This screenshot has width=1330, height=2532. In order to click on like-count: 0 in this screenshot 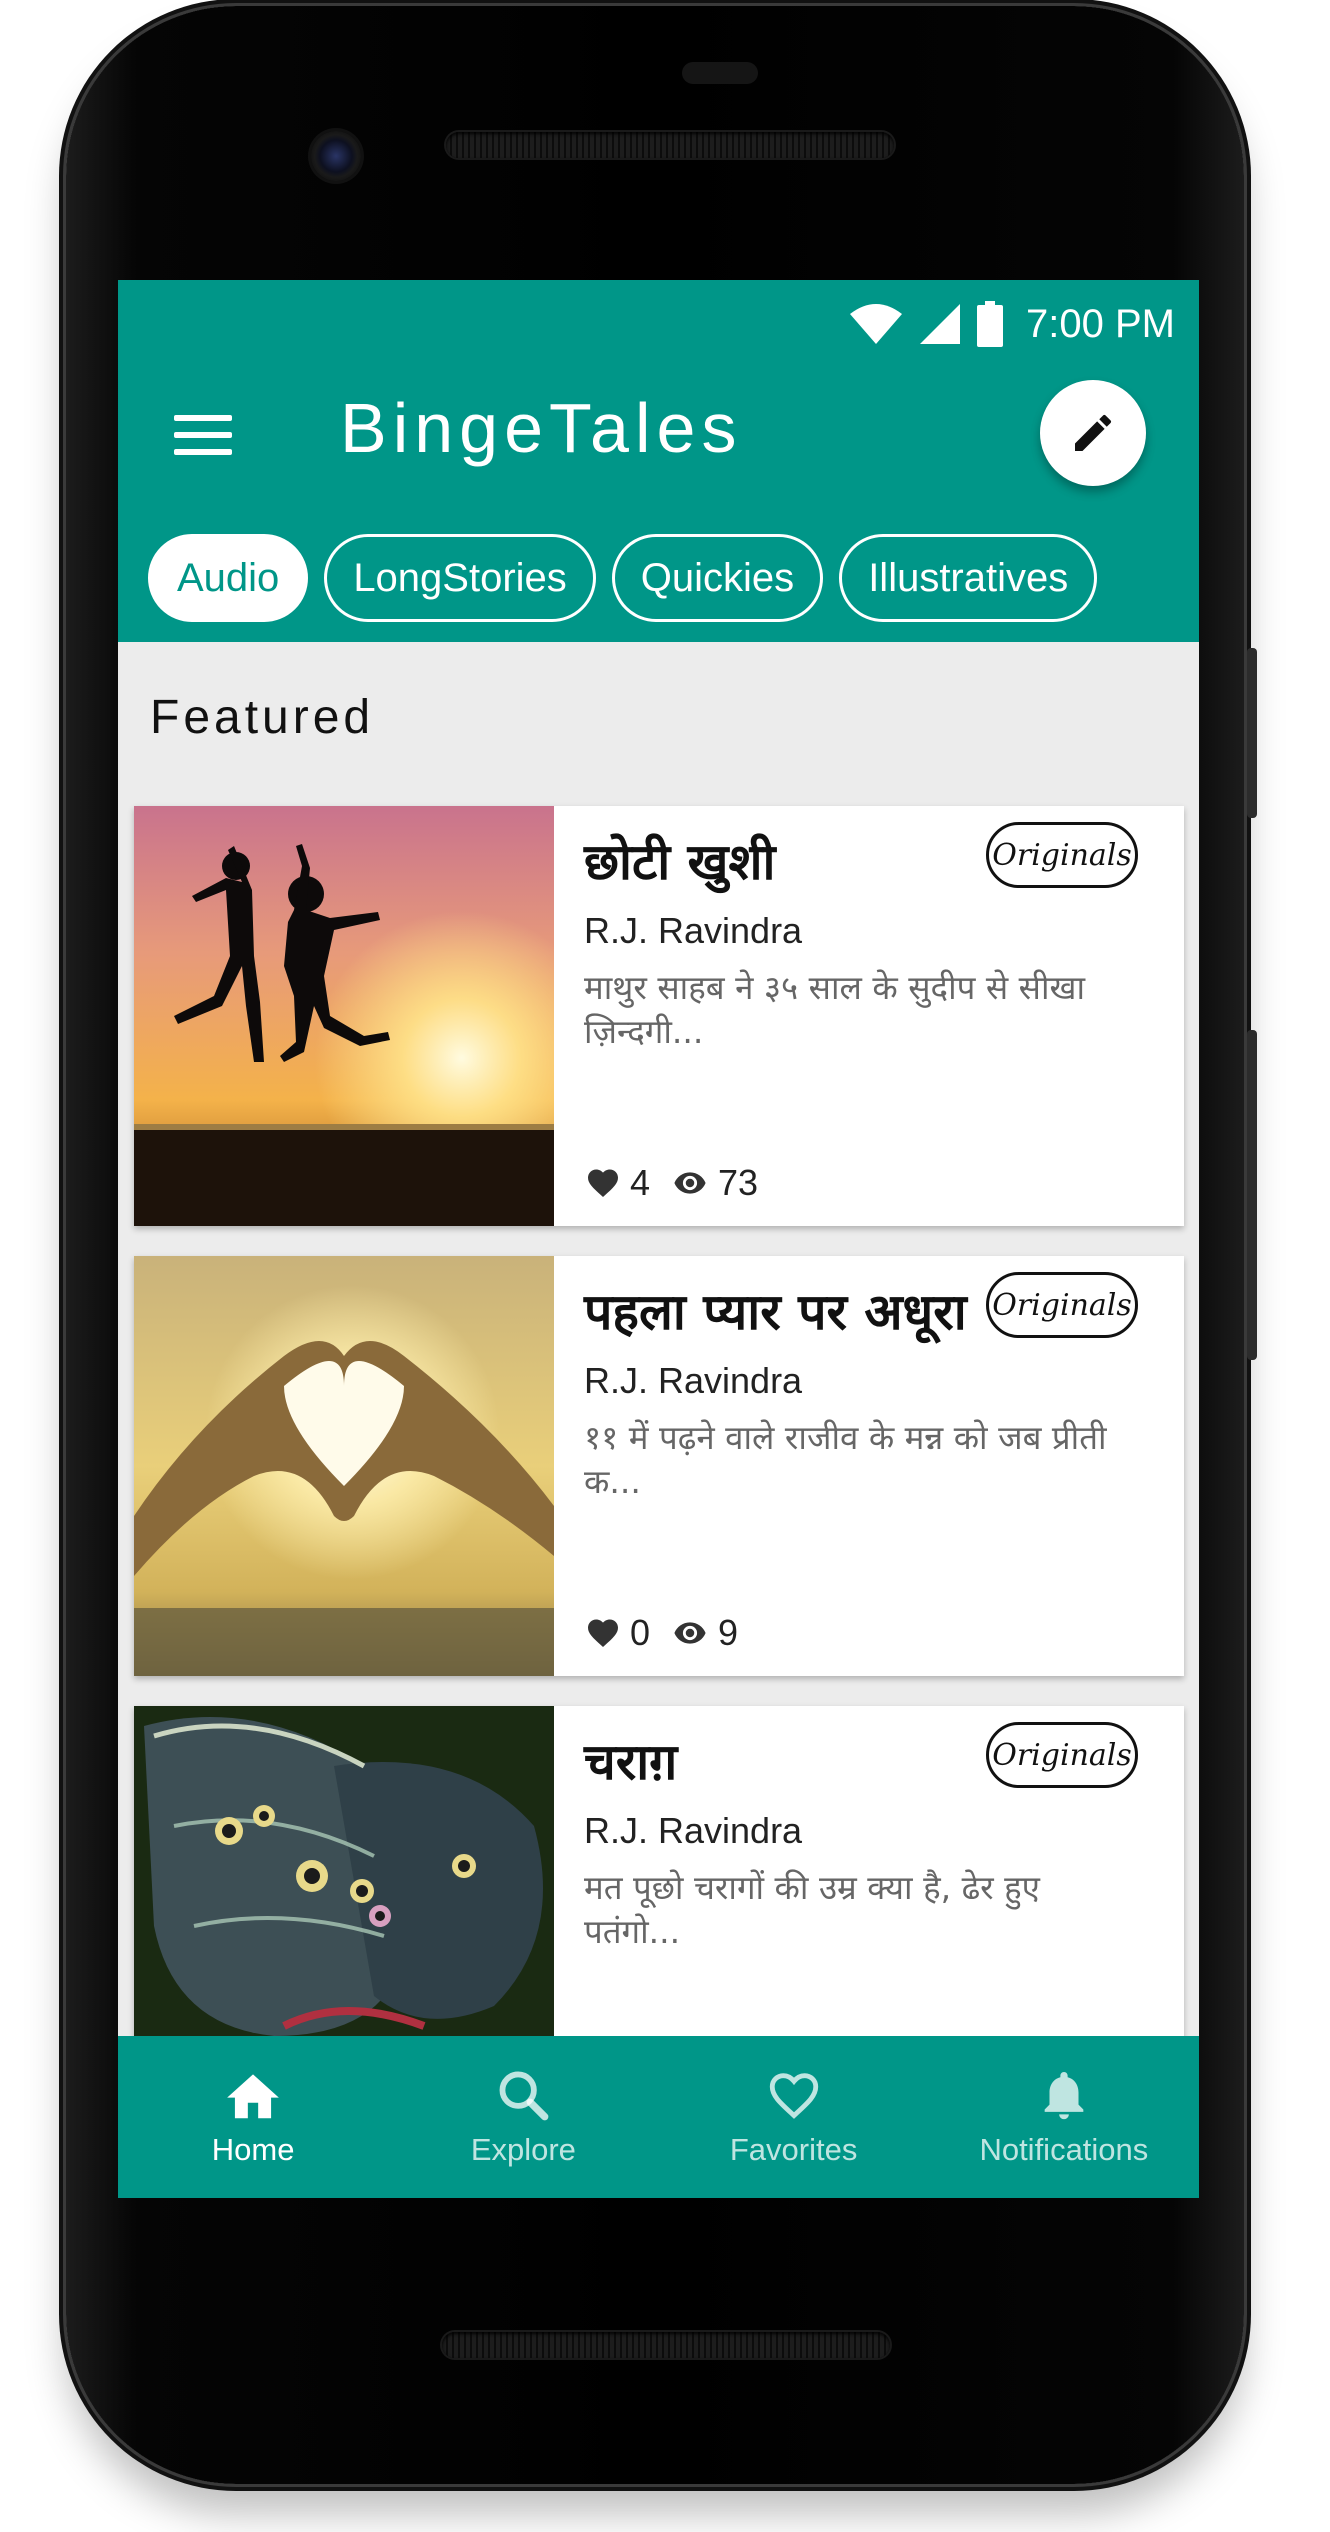, I will do `click(640, 1632)`.